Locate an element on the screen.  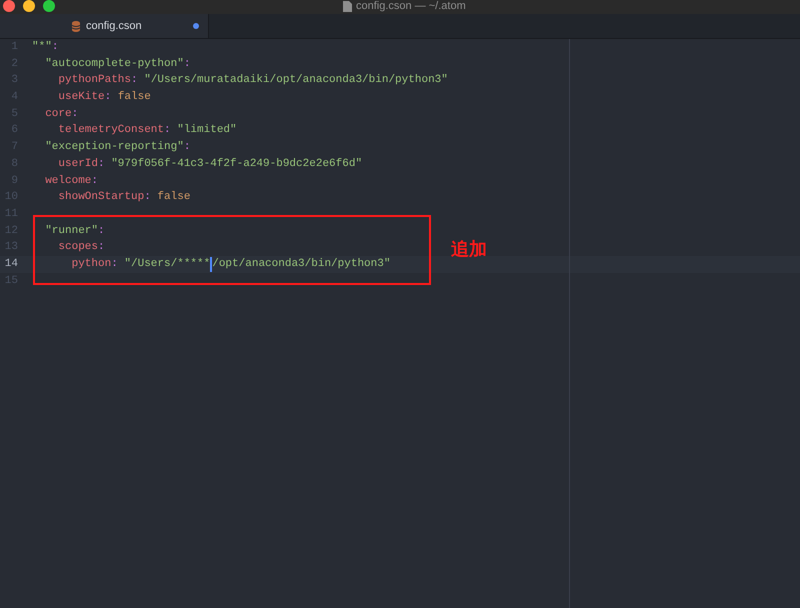
string-token: "runner" is located at coordinates (71, 231).